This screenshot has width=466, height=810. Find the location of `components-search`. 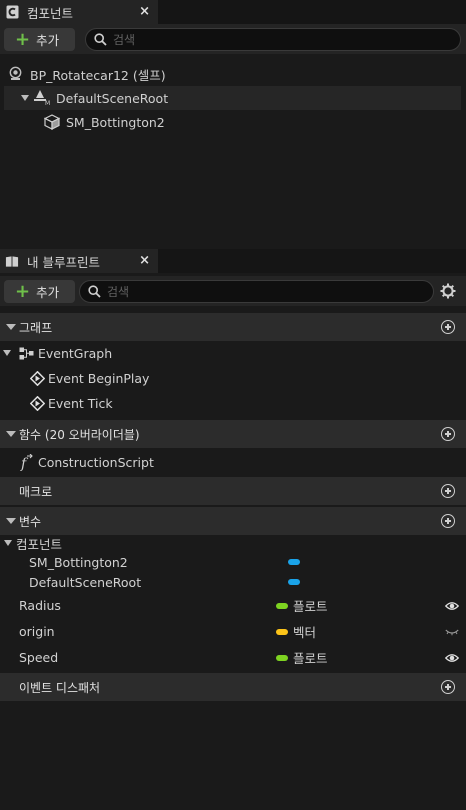

components-search is located at coordinates (273, 39).